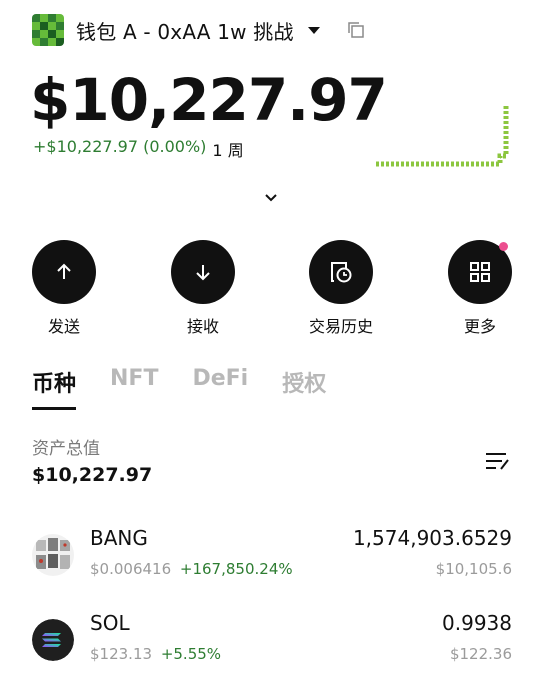 This screenshot has width=544, height=680. What do you see at coordinates (191, 654) in the screenshot?
I see `token-change: +5.55%` at bounding box center [191, 654].